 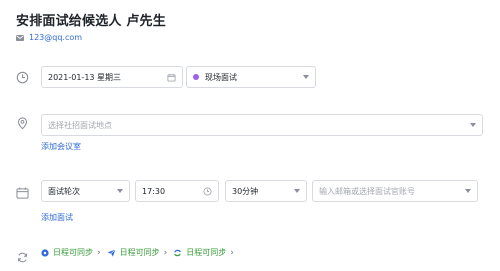 I want to click on sync-status-row: 日程可同步 › 日程可同步 › 日程可同步 ›, so click(x=137, y=252).